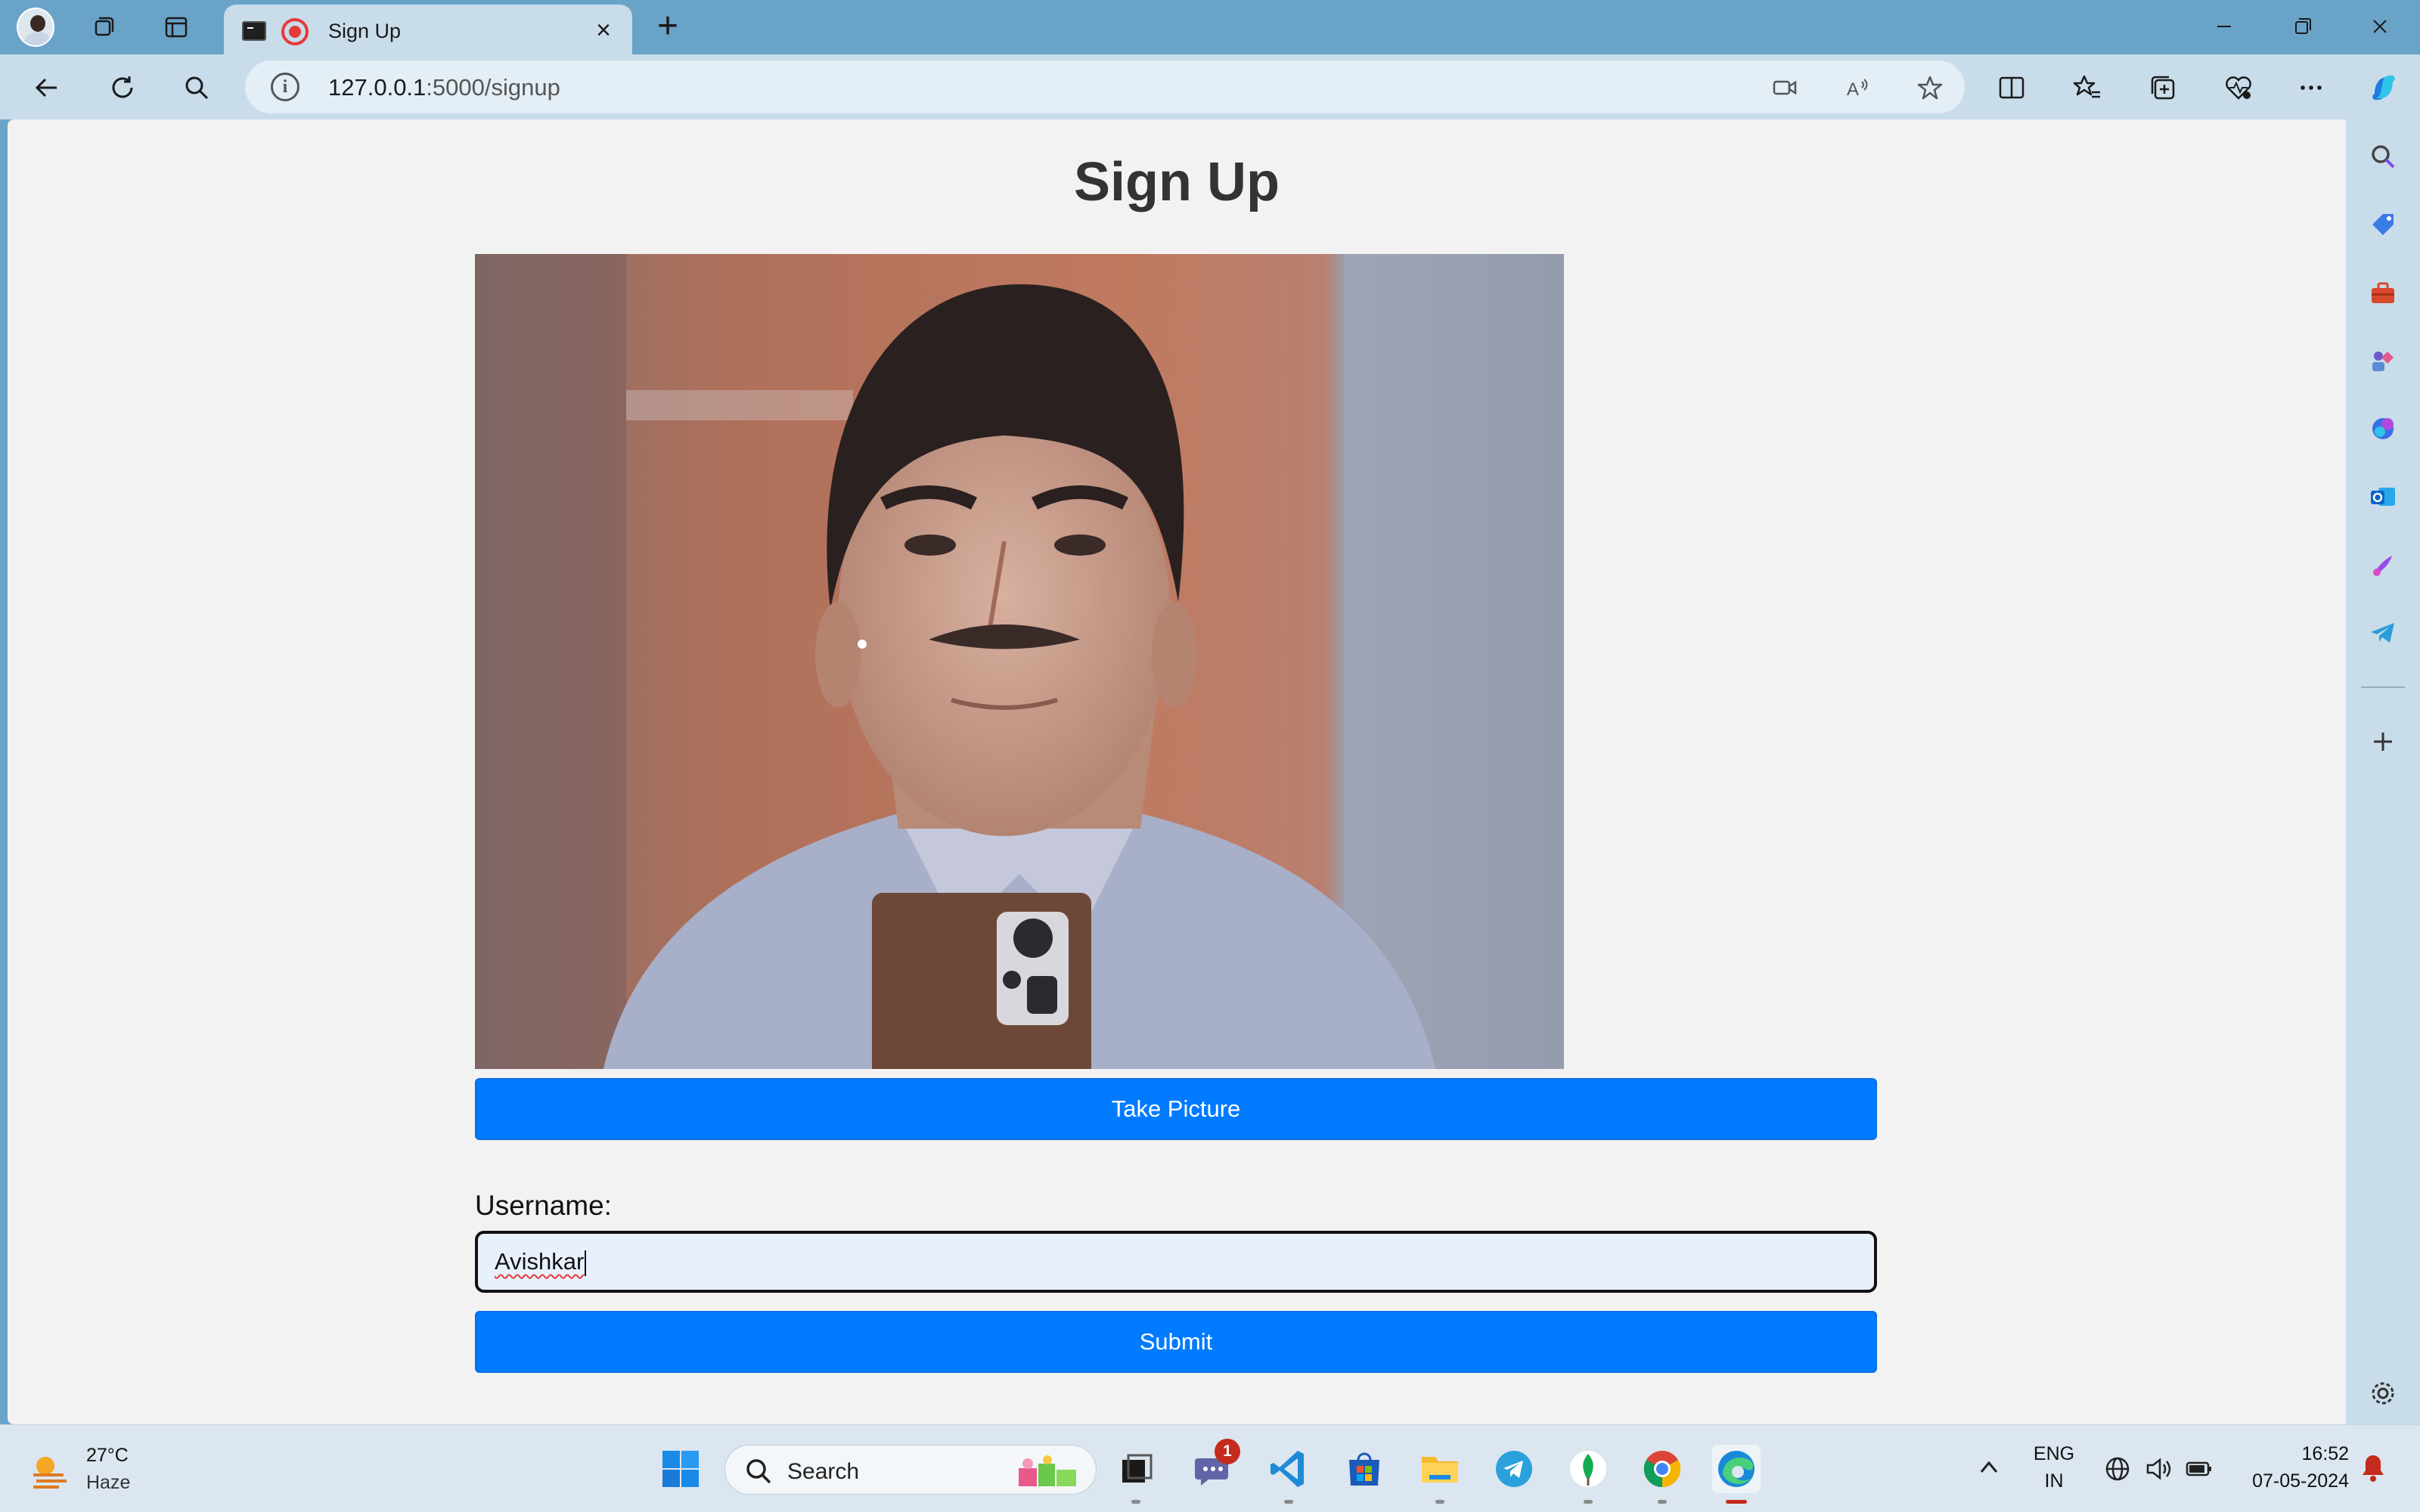 This screenshot has width=2420, height=1512. I want to click on weather-description: Haze, so click(109, 1482).